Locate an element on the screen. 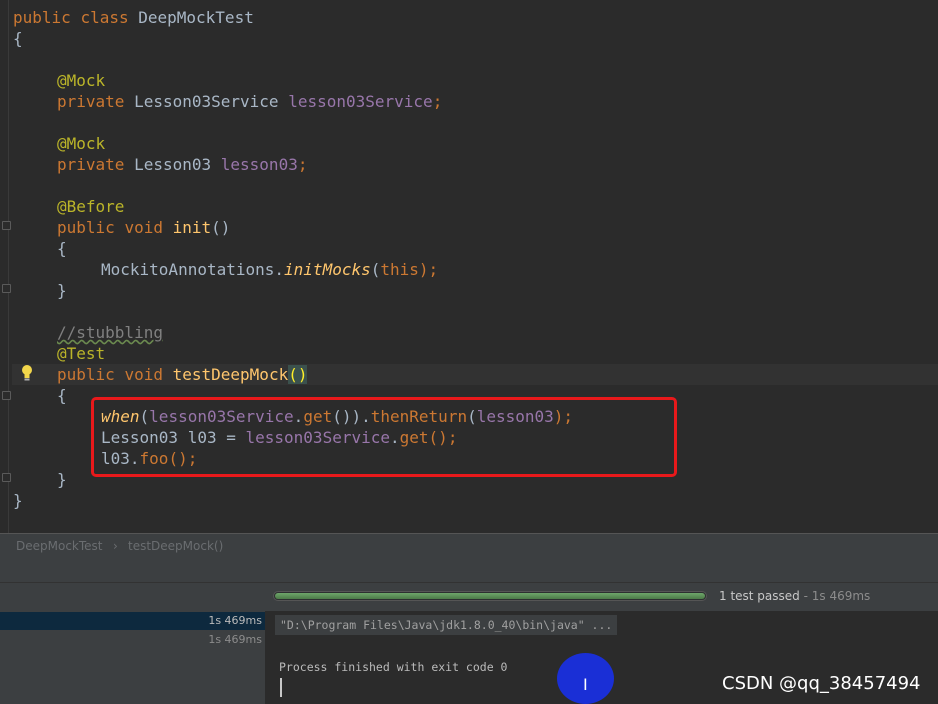 The width and height of the screenshot is (938, 704). test-progress-fill is located at coordinates (490, 596).